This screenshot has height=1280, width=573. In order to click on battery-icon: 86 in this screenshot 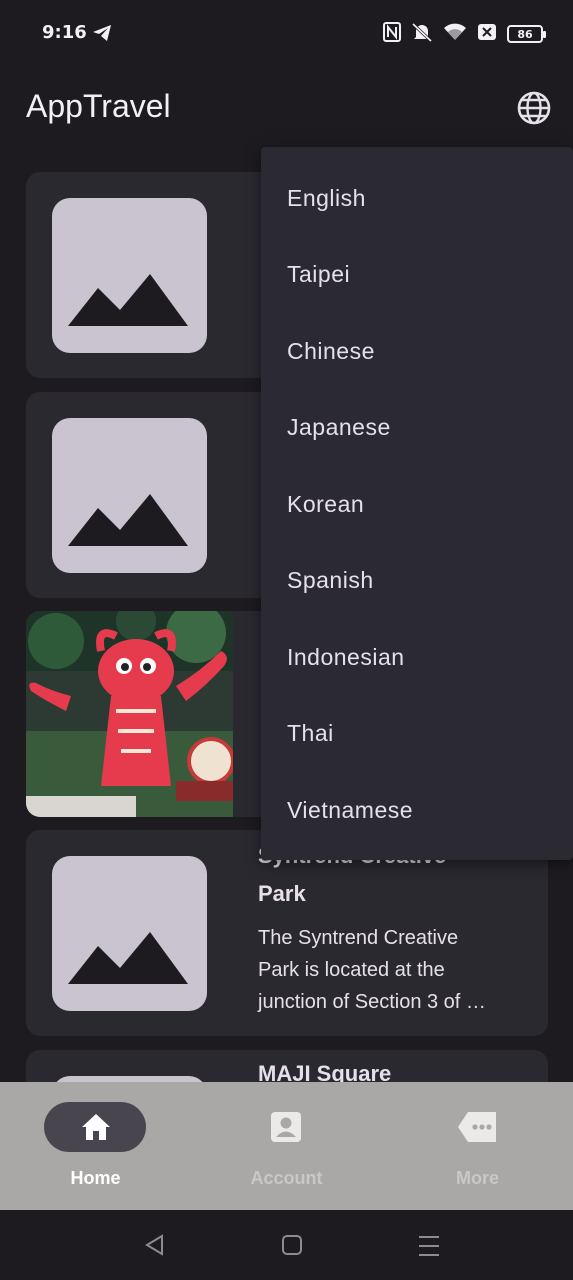, I will do `click(526, 34)`.